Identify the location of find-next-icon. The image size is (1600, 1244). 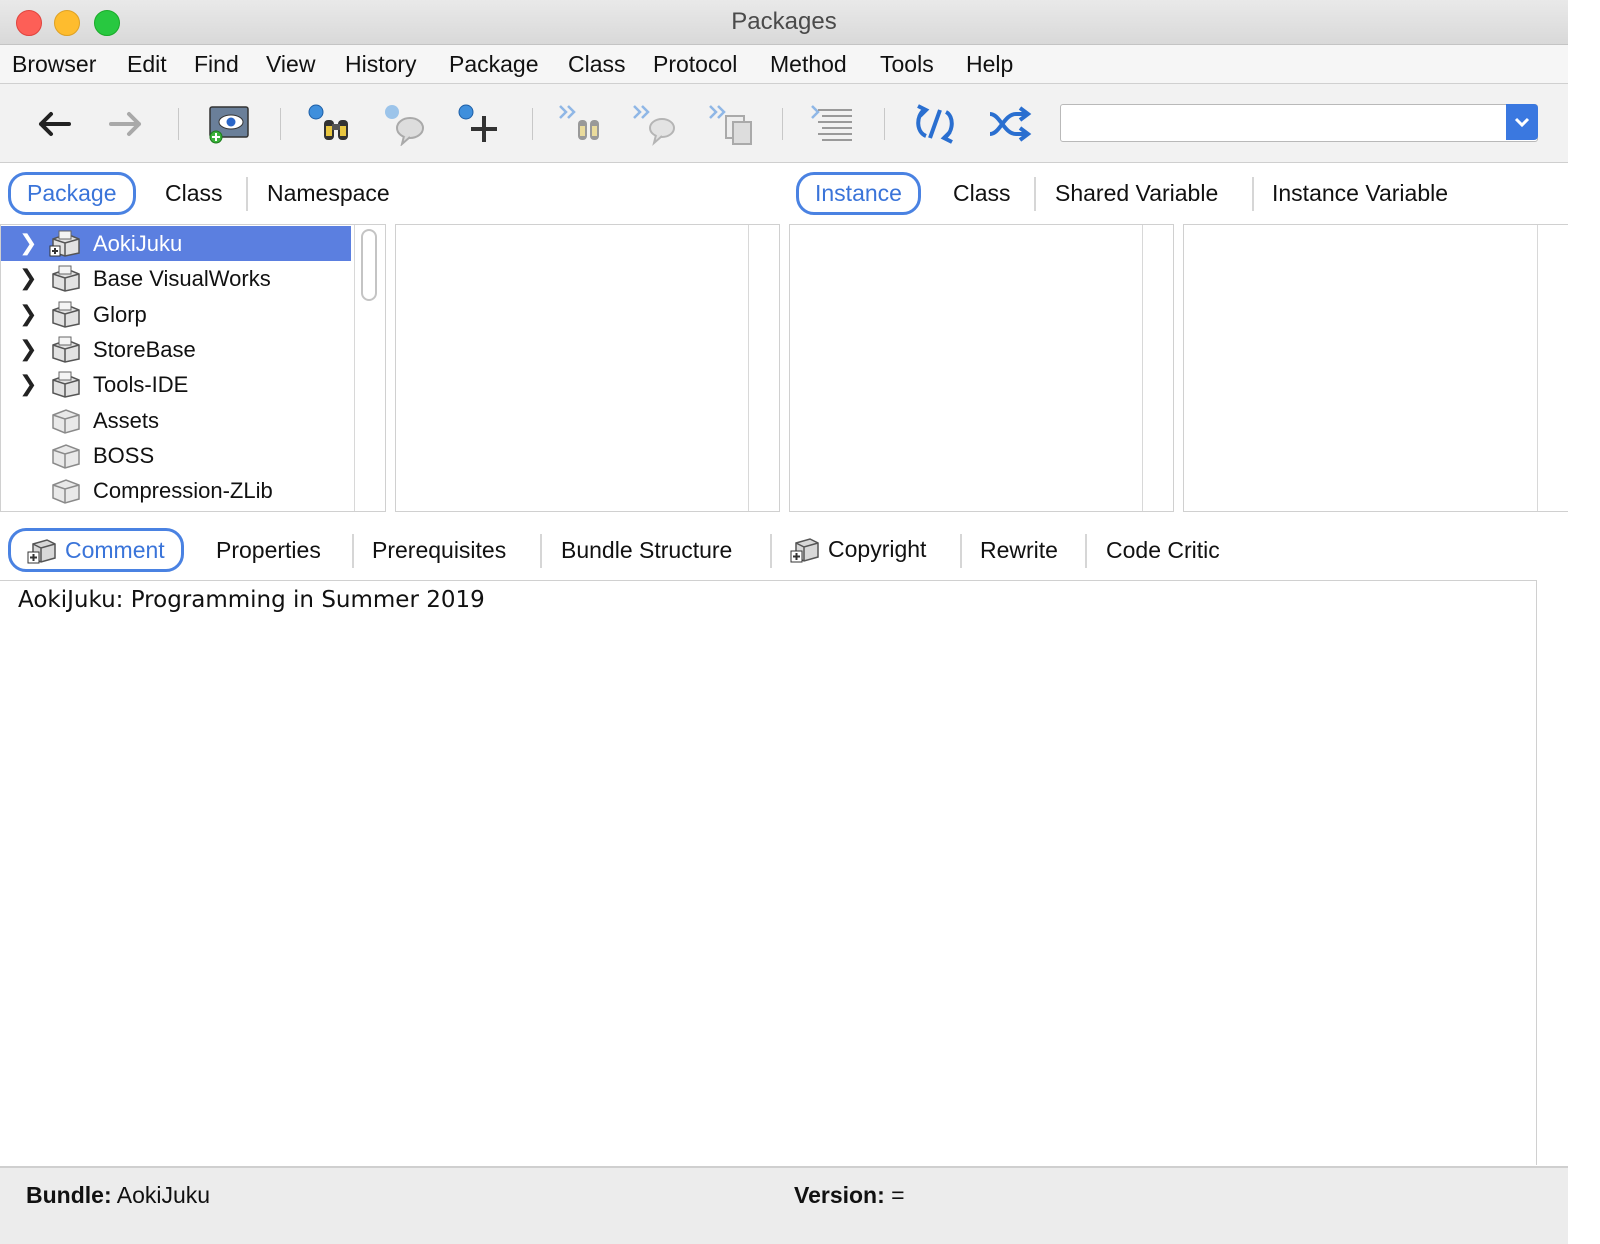
(579, 122).